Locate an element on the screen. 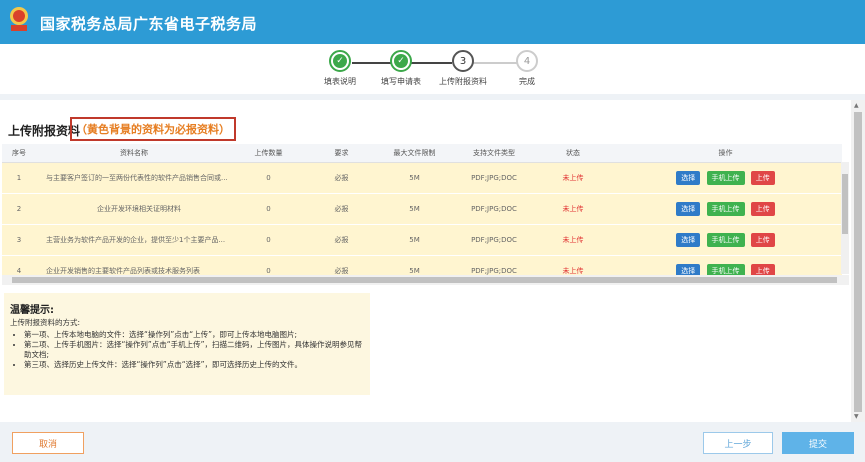 This screenshot has height=462, width=865. step-2: ✓ 填写申请表 is located at coordinates (401, 68).